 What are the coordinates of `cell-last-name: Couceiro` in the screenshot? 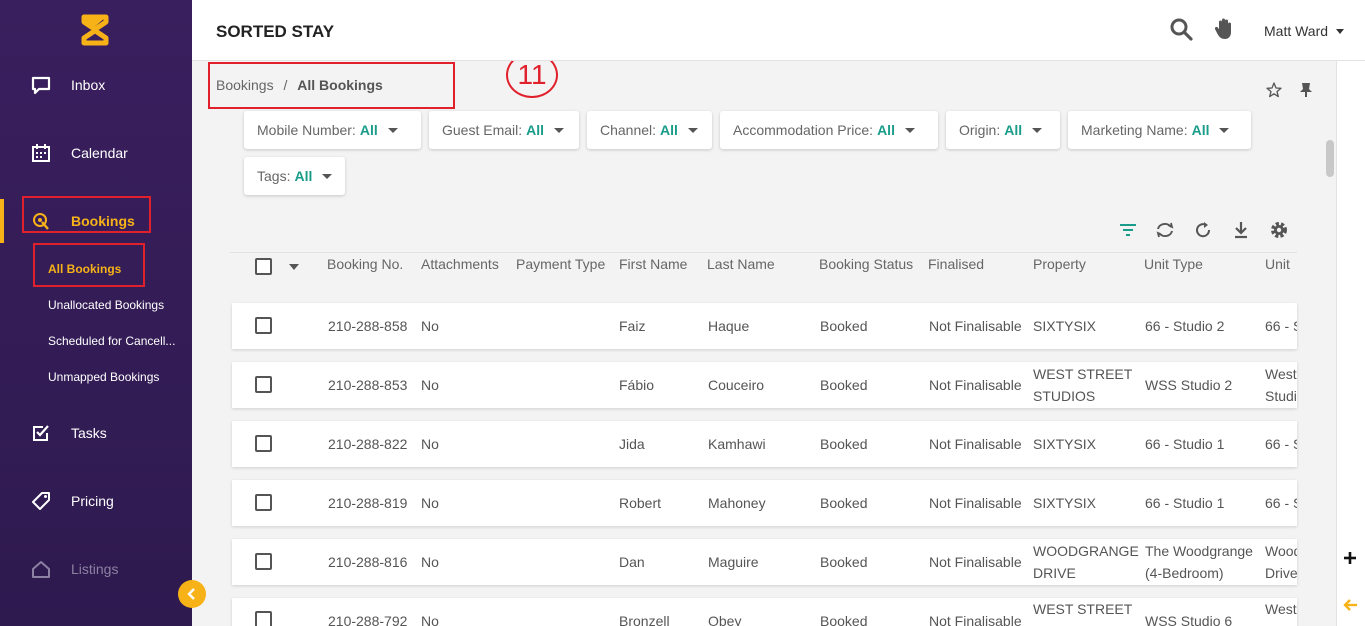 It's located at (736, 385).